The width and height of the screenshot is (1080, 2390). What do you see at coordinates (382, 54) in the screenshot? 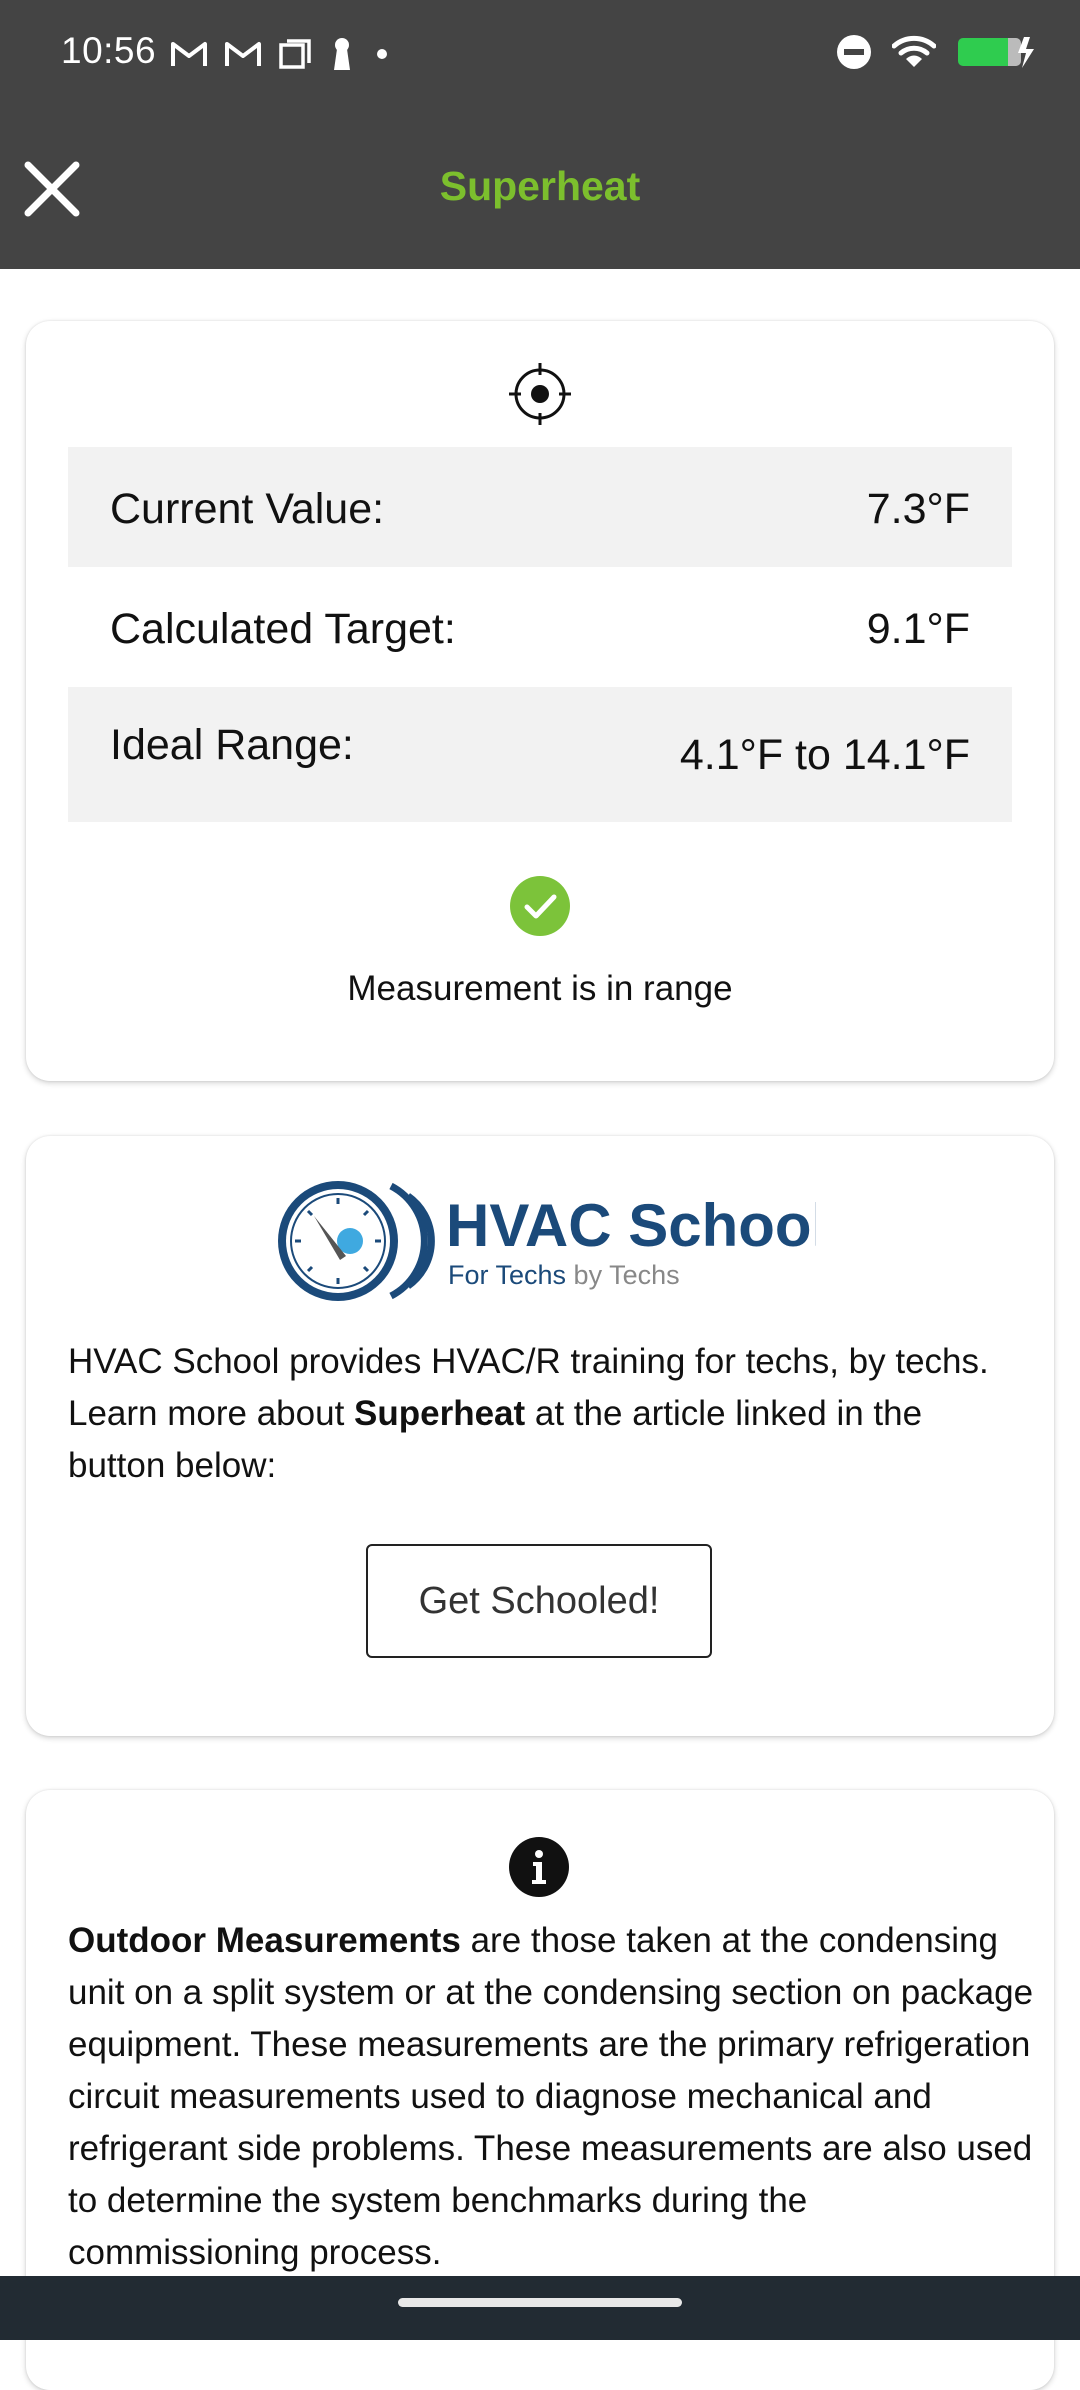
I see `dot-icon` at bounding box center [382, 54].